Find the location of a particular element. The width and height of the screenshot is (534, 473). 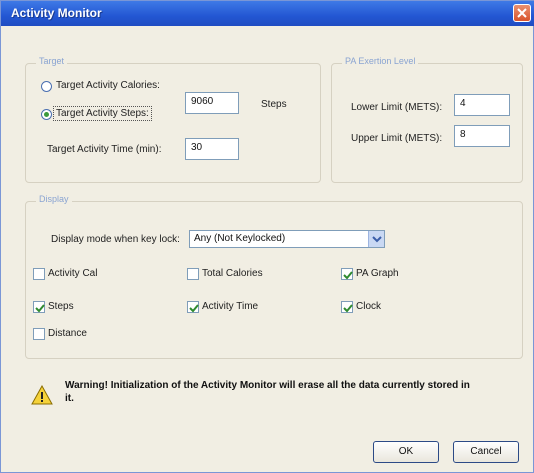

cancel-button: Cancel is located at coordinates (486, 452).